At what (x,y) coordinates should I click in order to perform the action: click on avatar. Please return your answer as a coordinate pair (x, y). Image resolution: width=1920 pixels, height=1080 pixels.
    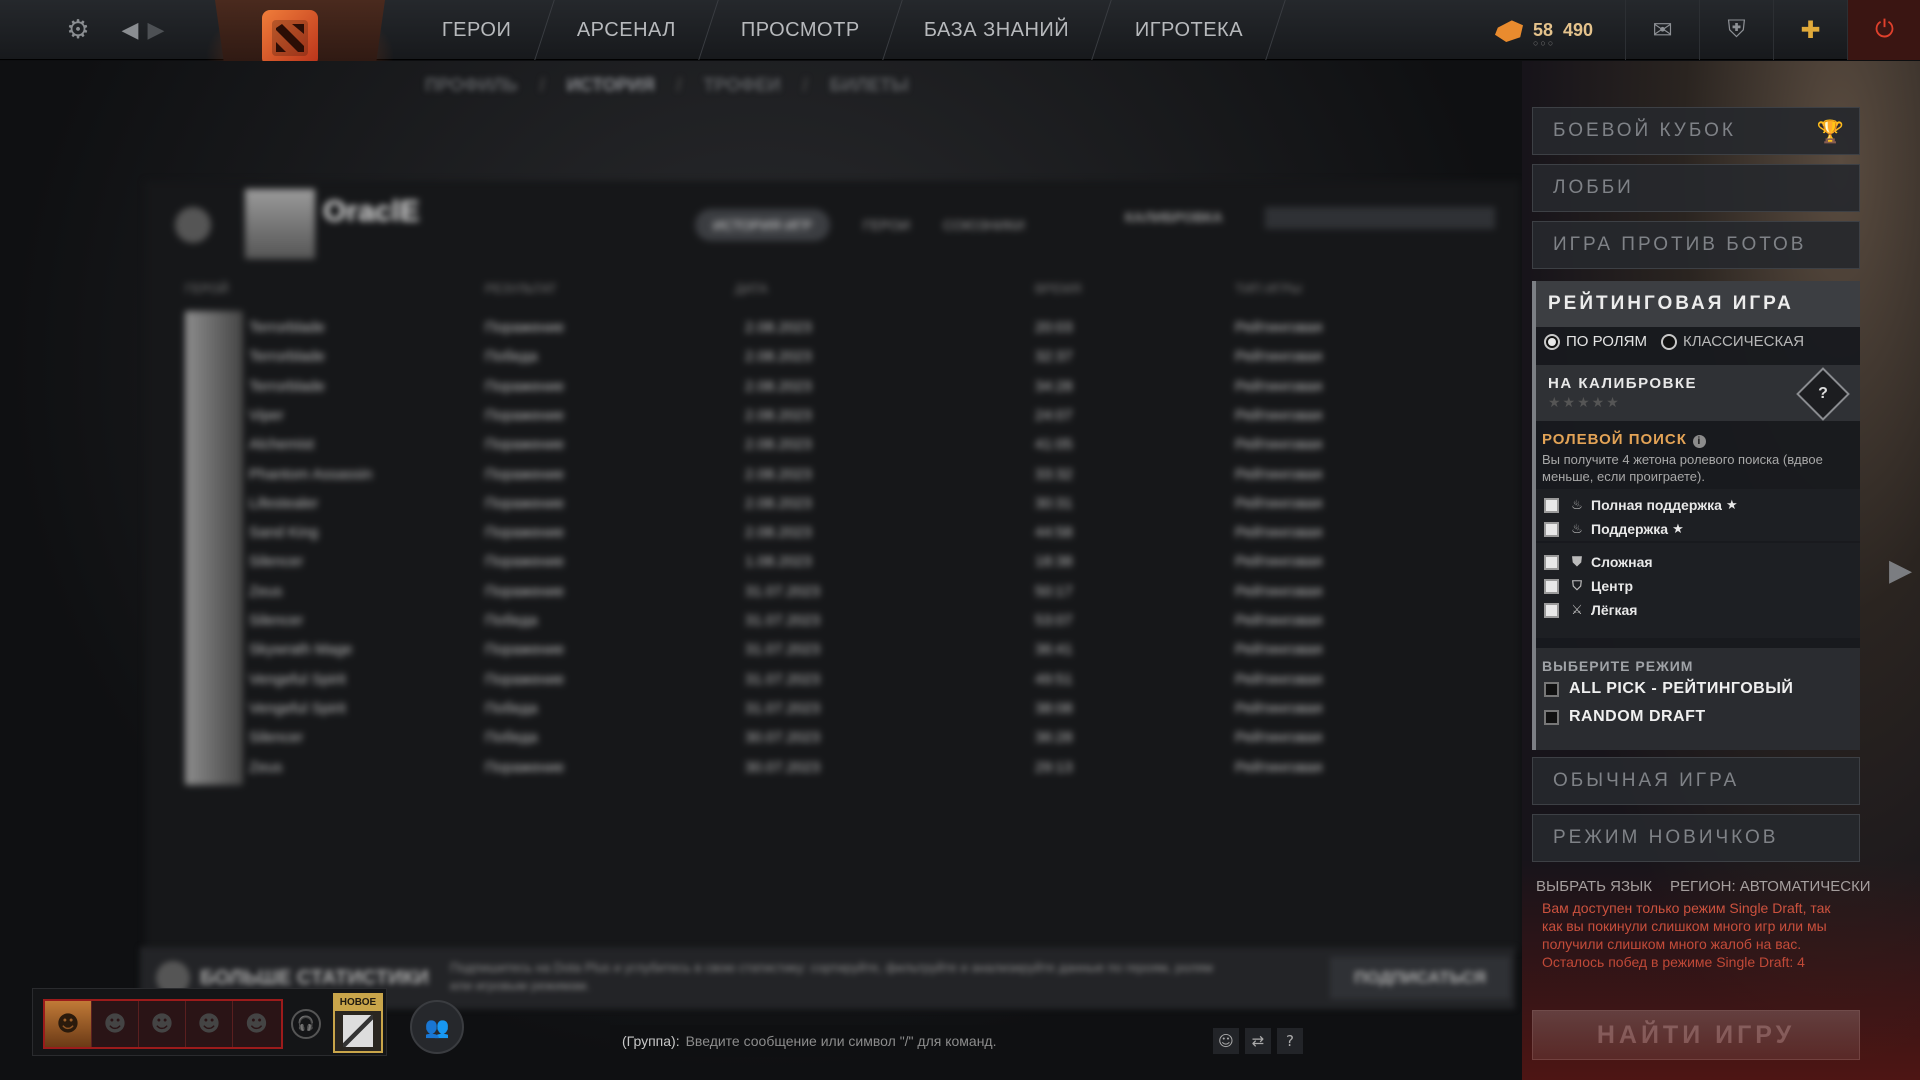
    Looking at the image, I should click on (280, 224).